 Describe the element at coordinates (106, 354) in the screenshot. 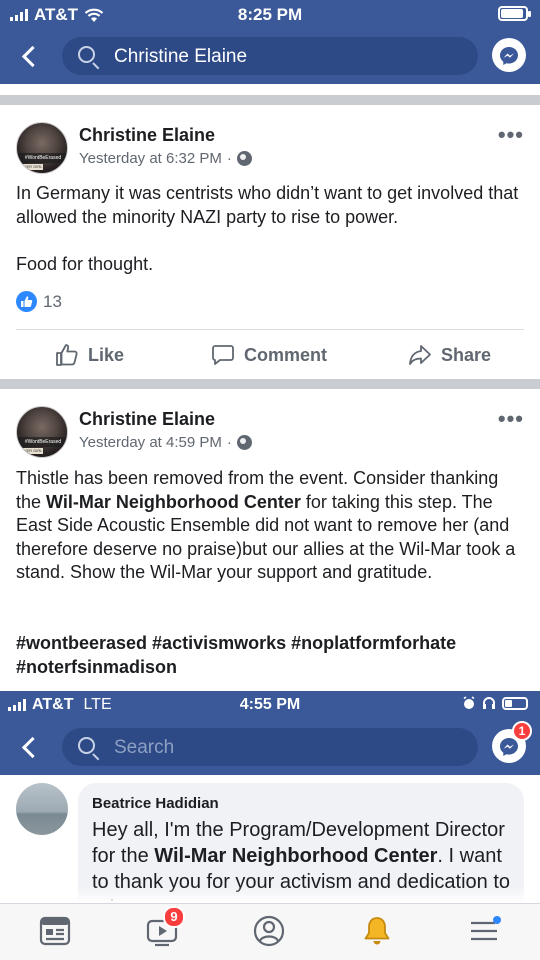

I see `like-label: Like` at that location.